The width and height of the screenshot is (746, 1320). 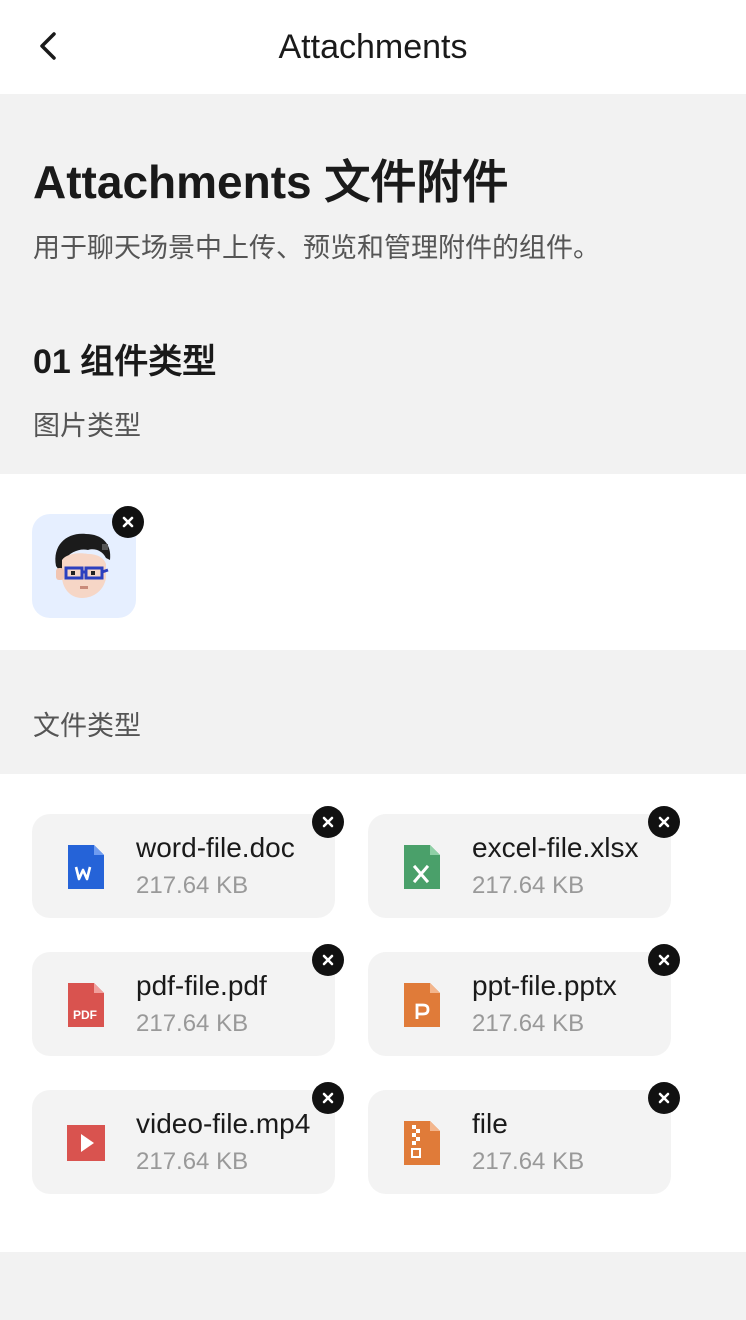 I want to click on file-card-excel: excel-file.xlsx 217.64 KB, so click(x=524, y=862).